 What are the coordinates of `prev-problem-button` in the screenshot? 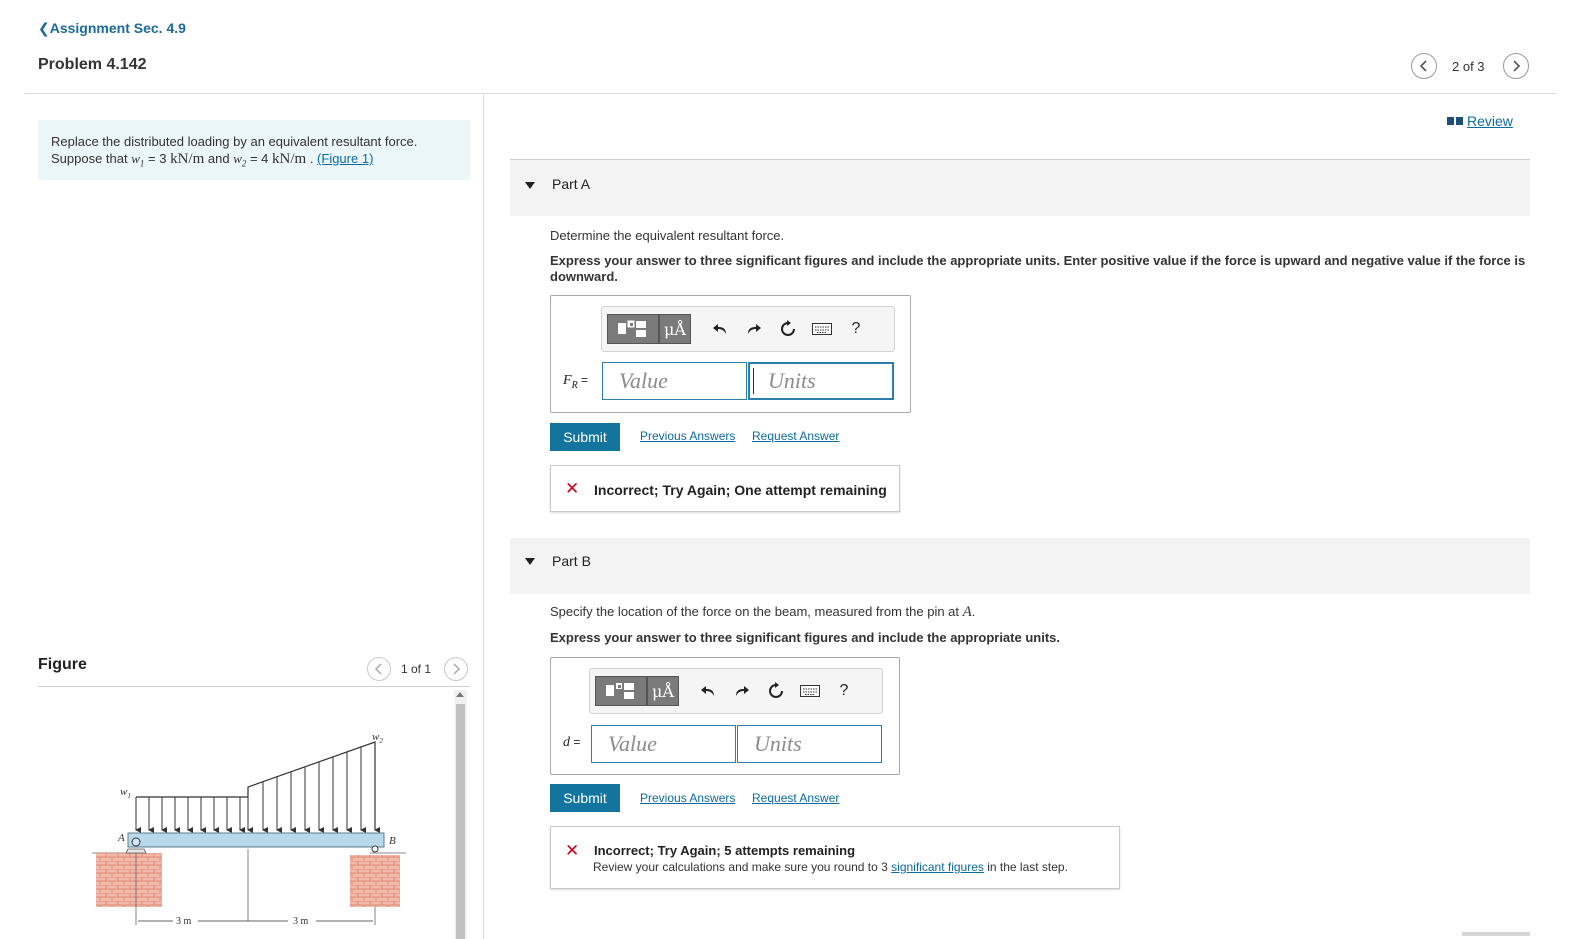 It's located at (1424, 66).